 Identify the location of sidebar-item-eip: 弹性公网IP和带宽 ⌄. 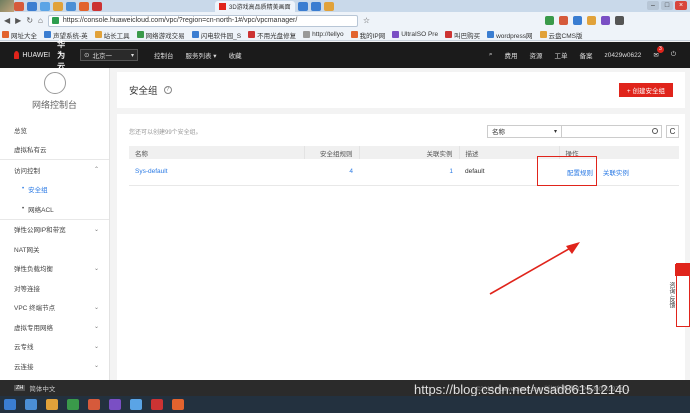
(54, 230).